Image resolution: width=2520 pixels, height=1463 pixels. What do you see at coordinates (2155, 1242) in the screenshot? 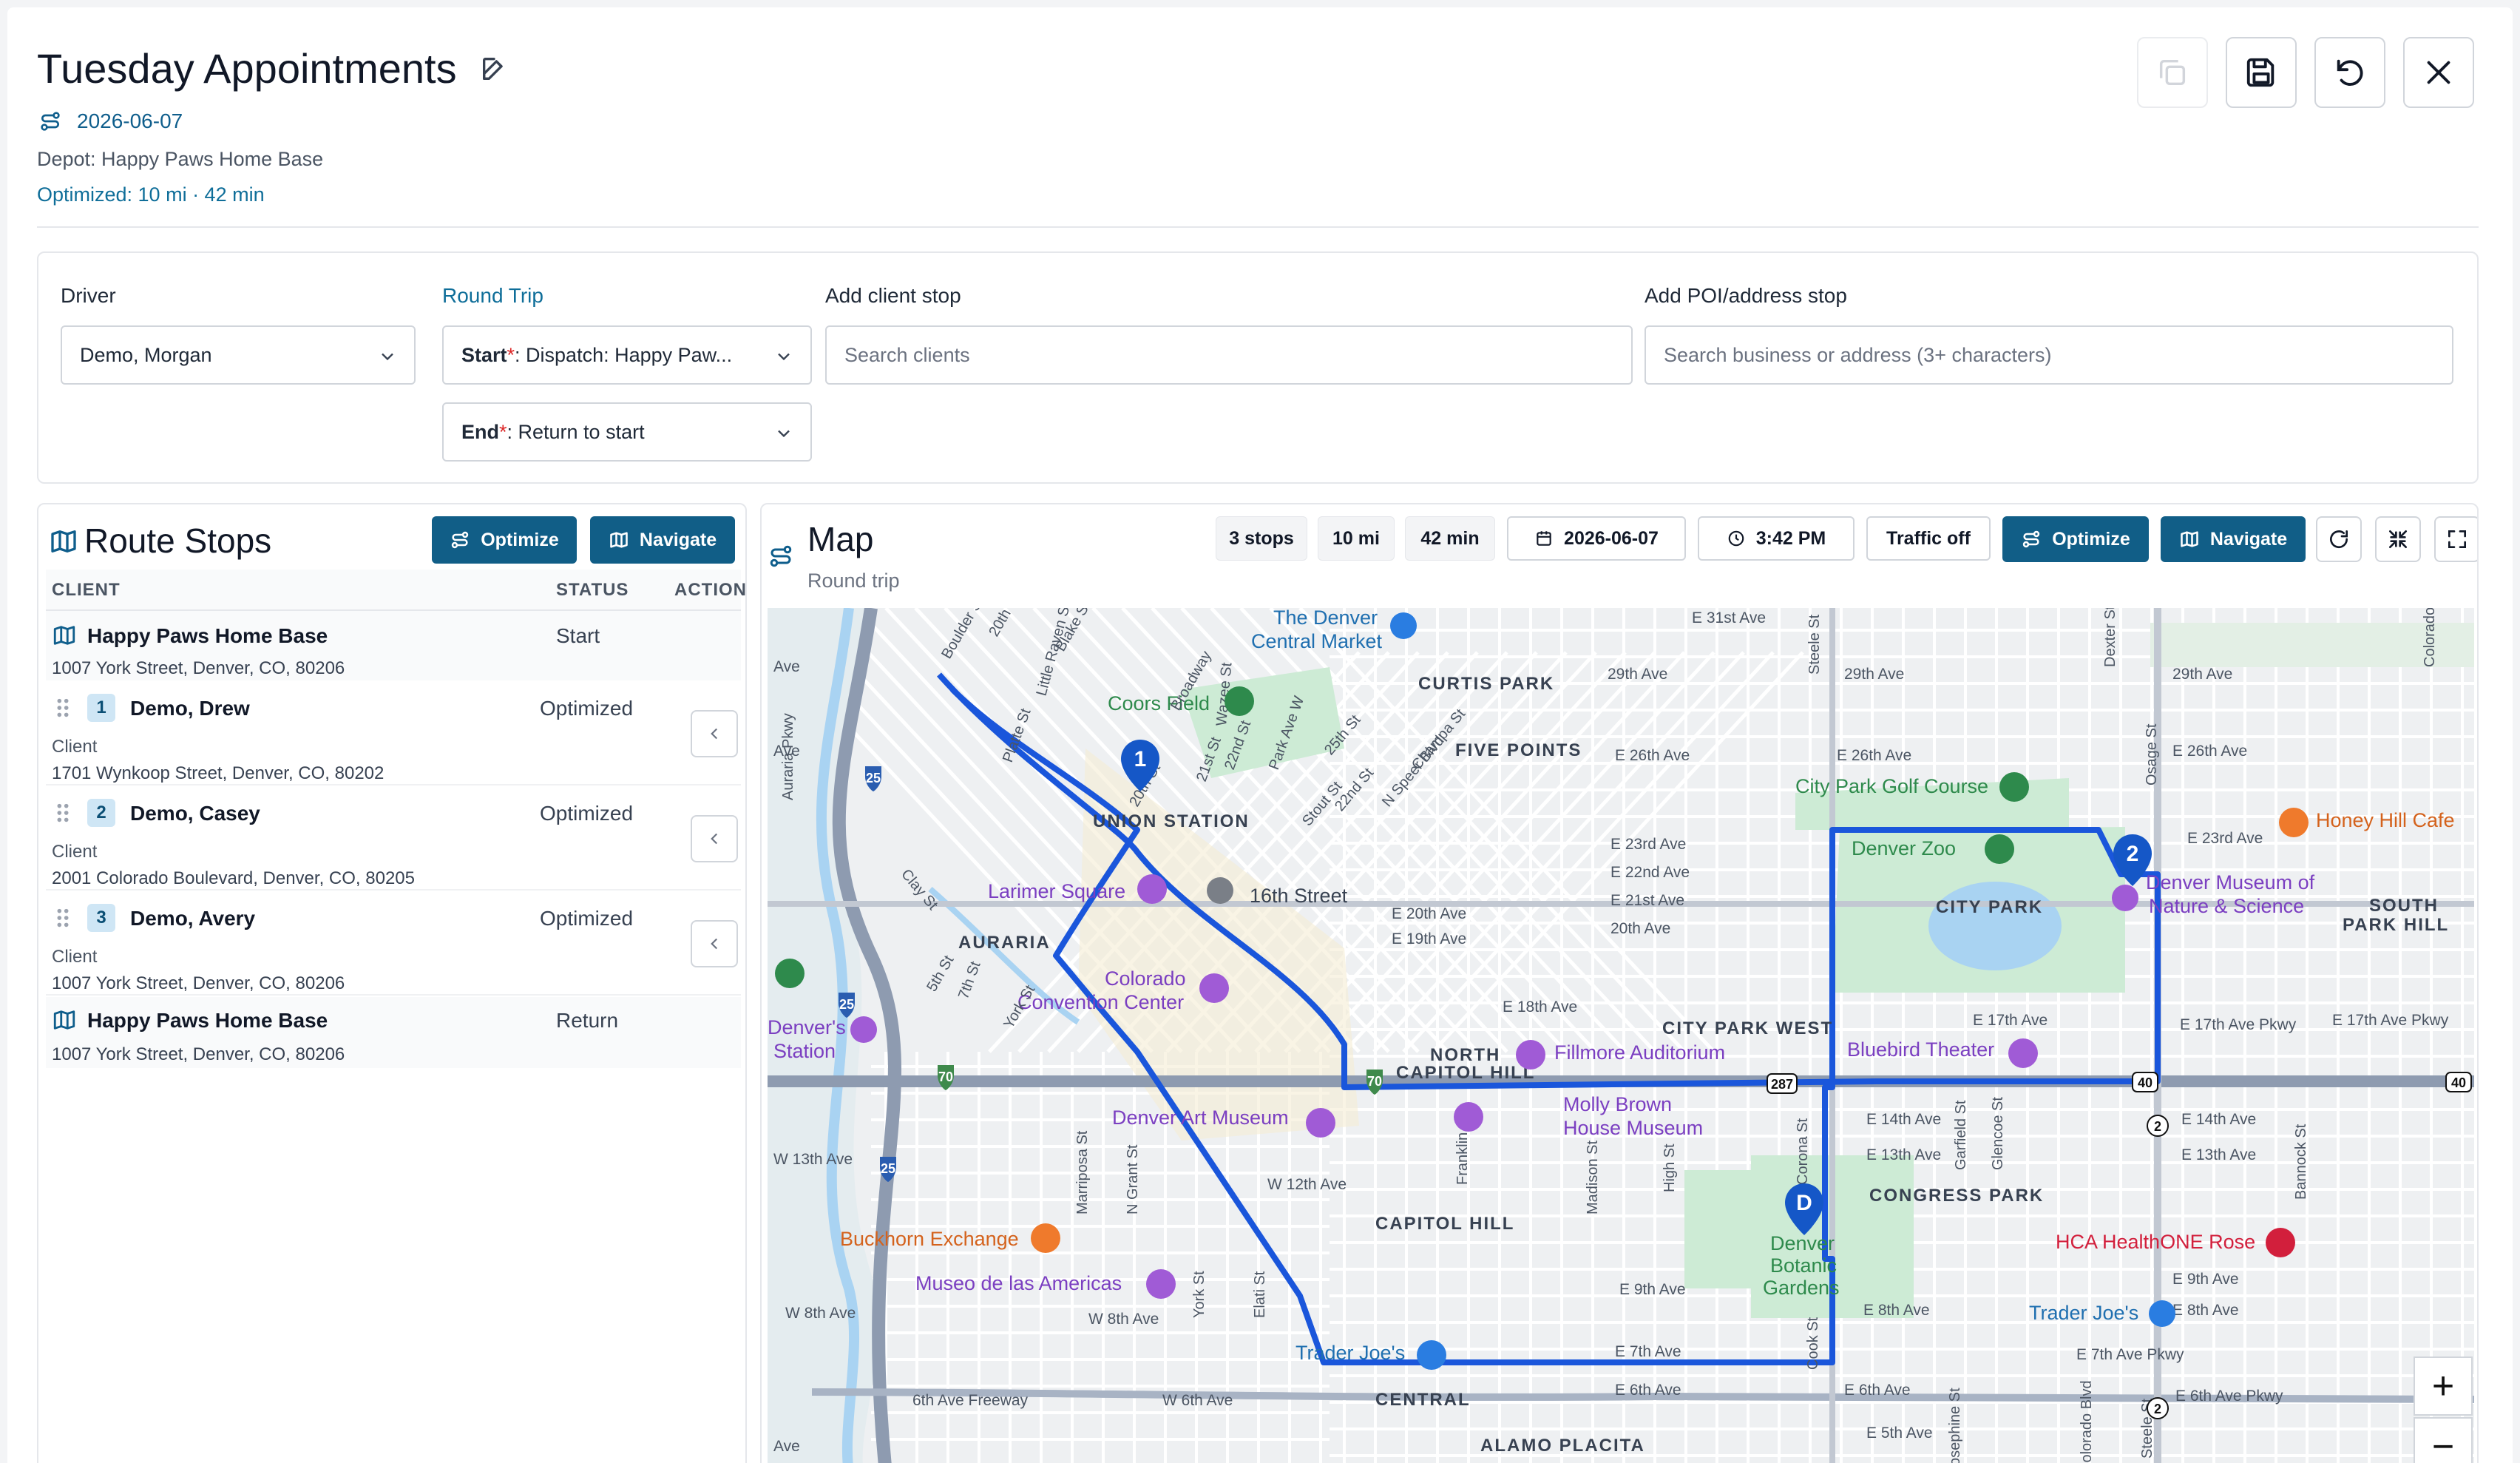
I see `poi-label: HCA HealthONE Rose` at bounding box center [2155, 1242].